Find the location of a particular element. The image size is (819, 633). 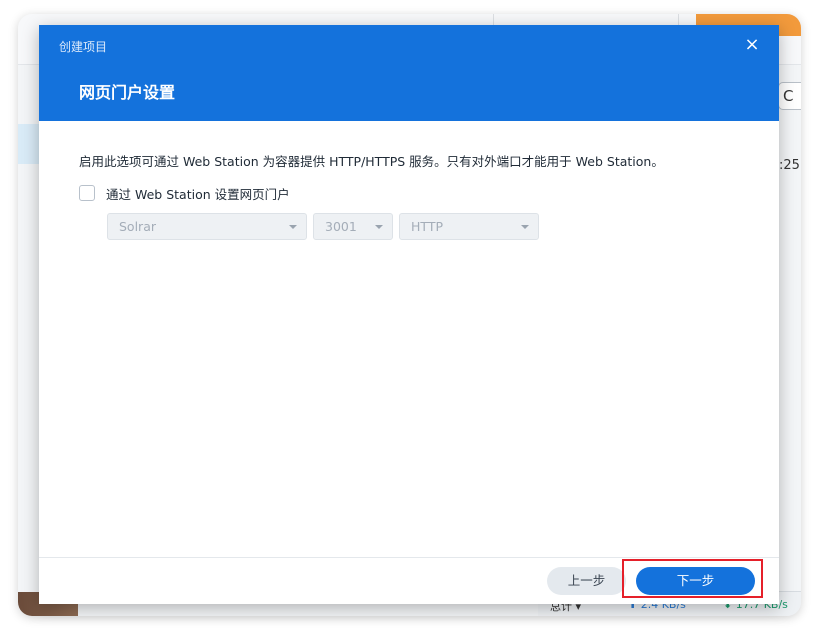

web-portal-checkbox-row: 通过 Web Station 设置网页门户 is located at coordinates (184, 193).